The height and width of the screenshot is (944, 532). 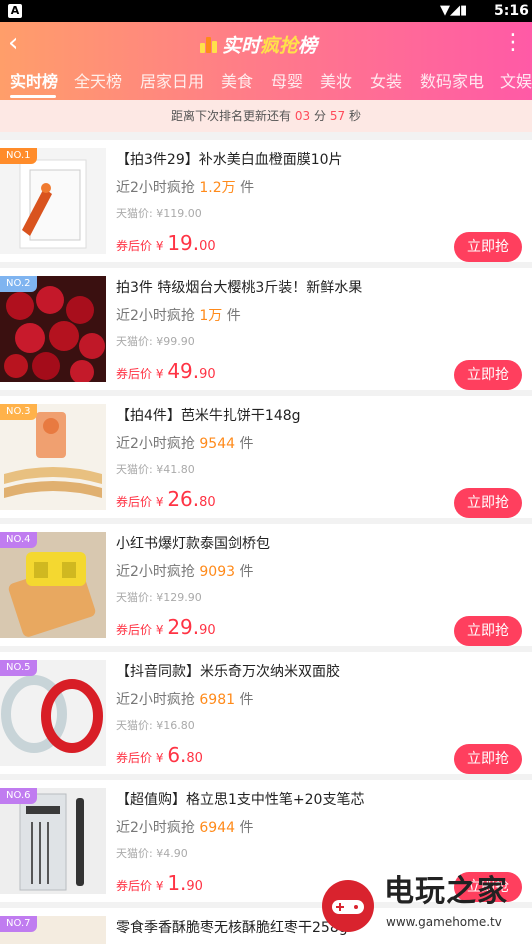 I want to click on tab-beauty: 美妆, so click(x=336, y=82).